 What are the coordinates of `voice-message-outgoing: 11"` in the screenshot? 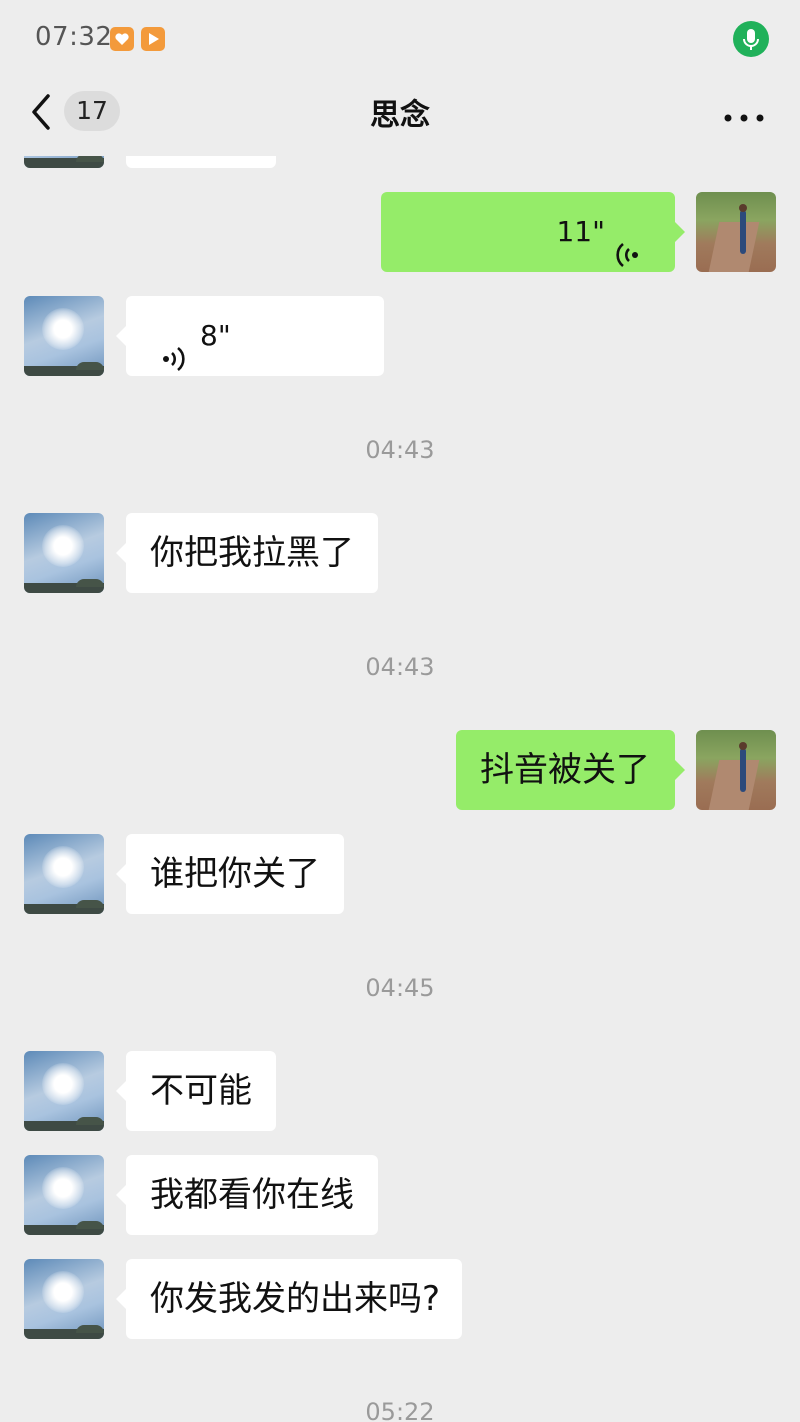 It's located at (533, 232).